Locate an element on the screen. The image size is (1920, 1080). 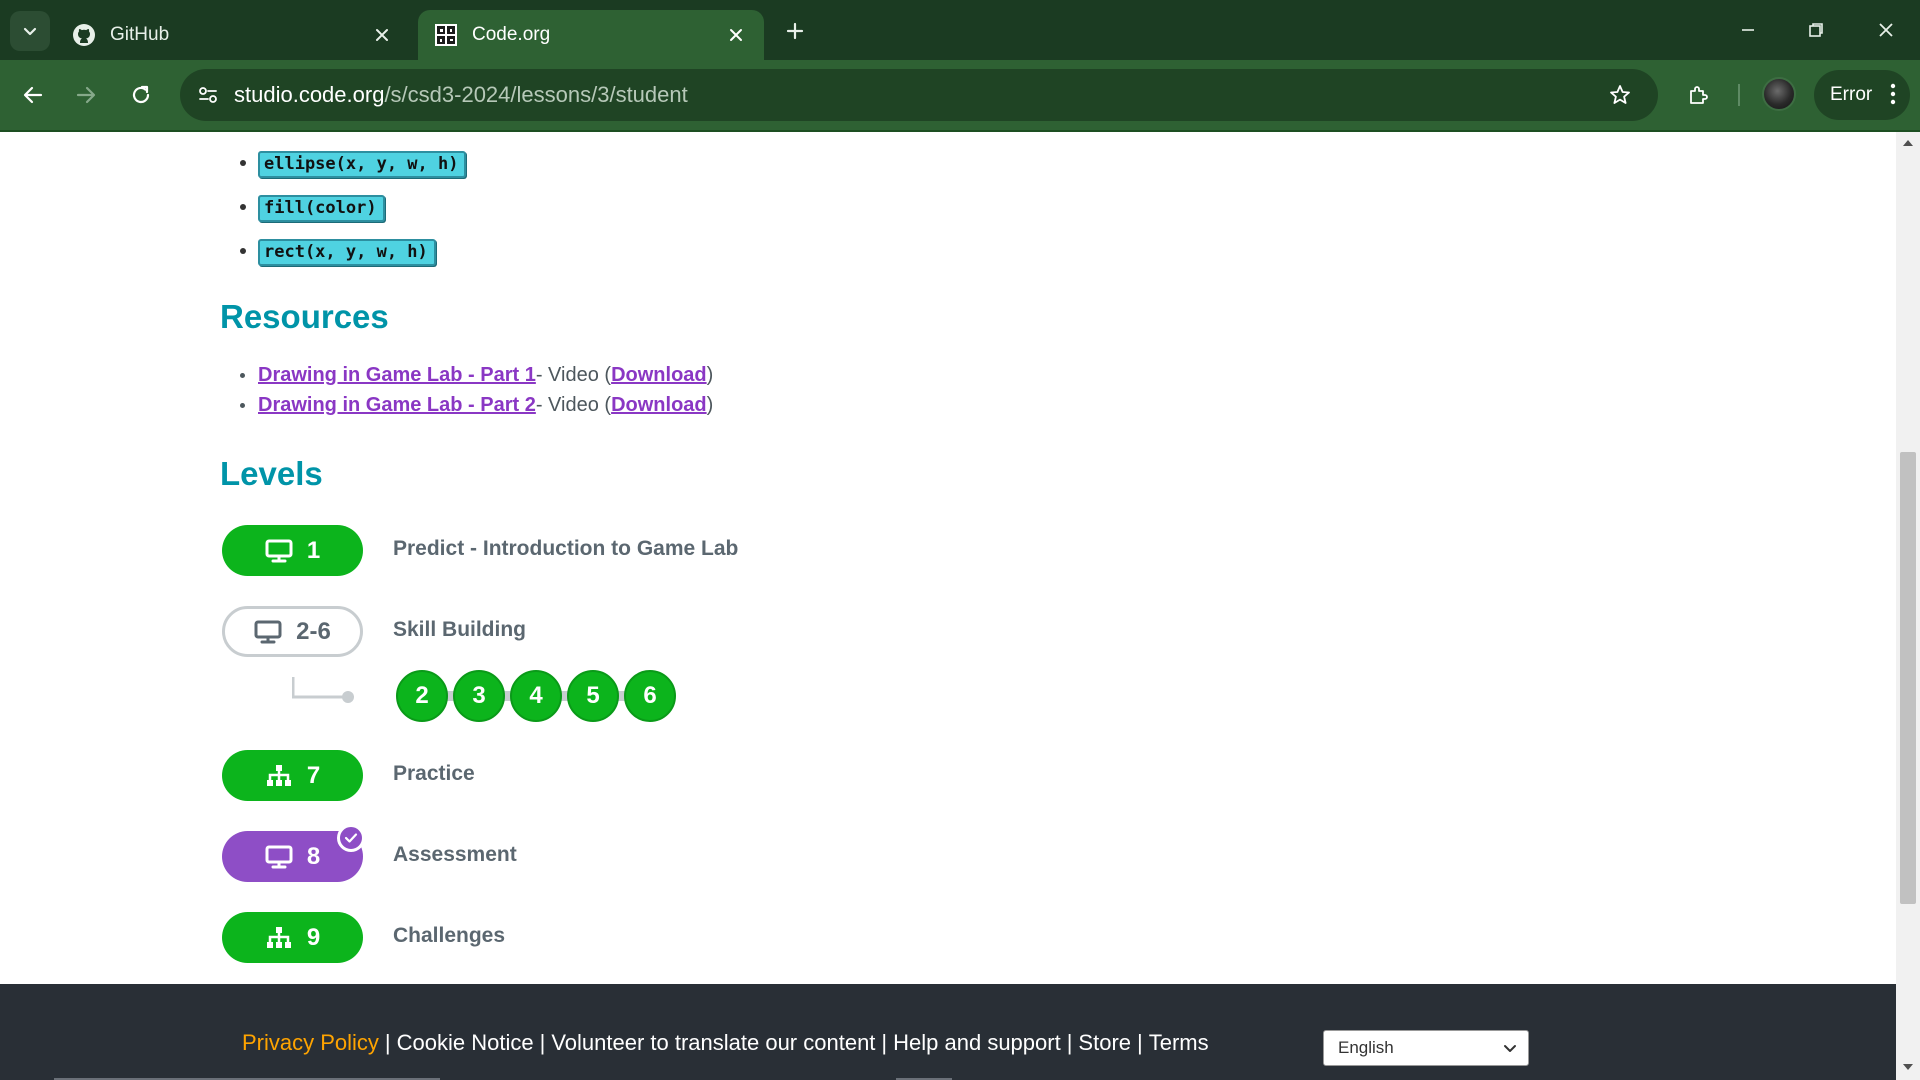
level-9-label: Challenges is located at coordinates (449, 936).